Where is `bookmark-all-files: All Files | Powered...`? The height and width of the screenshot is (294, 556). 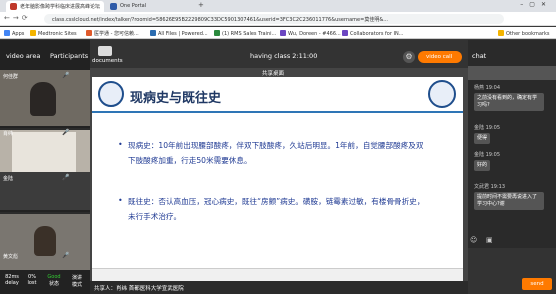 bookmark-all-files: All Files | Powered... is located at coordinates (179, 33).